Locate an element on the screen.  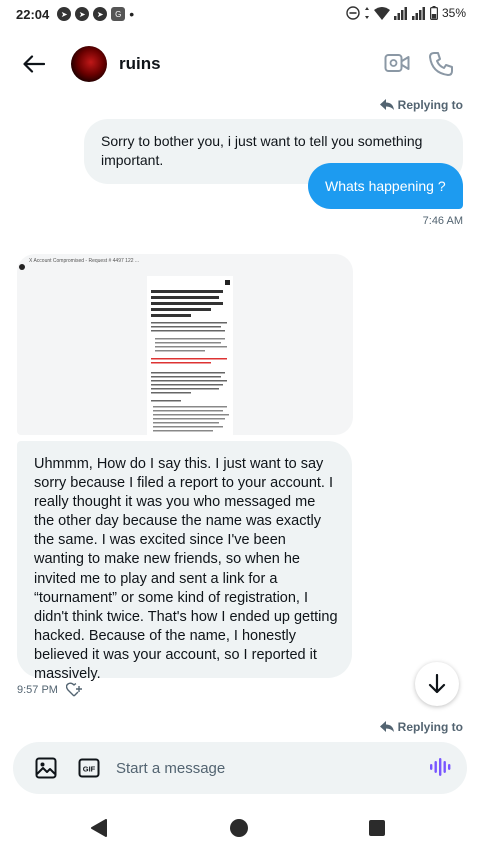
voice-wave-icon is located at coordinates (440, 767).